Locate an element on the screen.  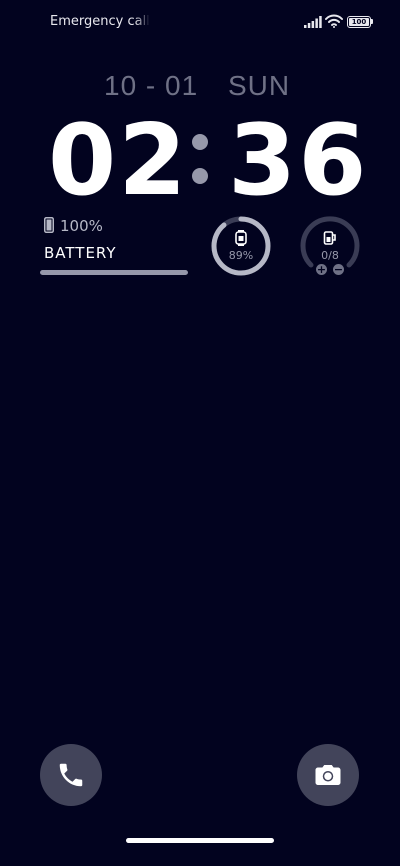
water-remove-button: − is located at coordinates (338, 269).